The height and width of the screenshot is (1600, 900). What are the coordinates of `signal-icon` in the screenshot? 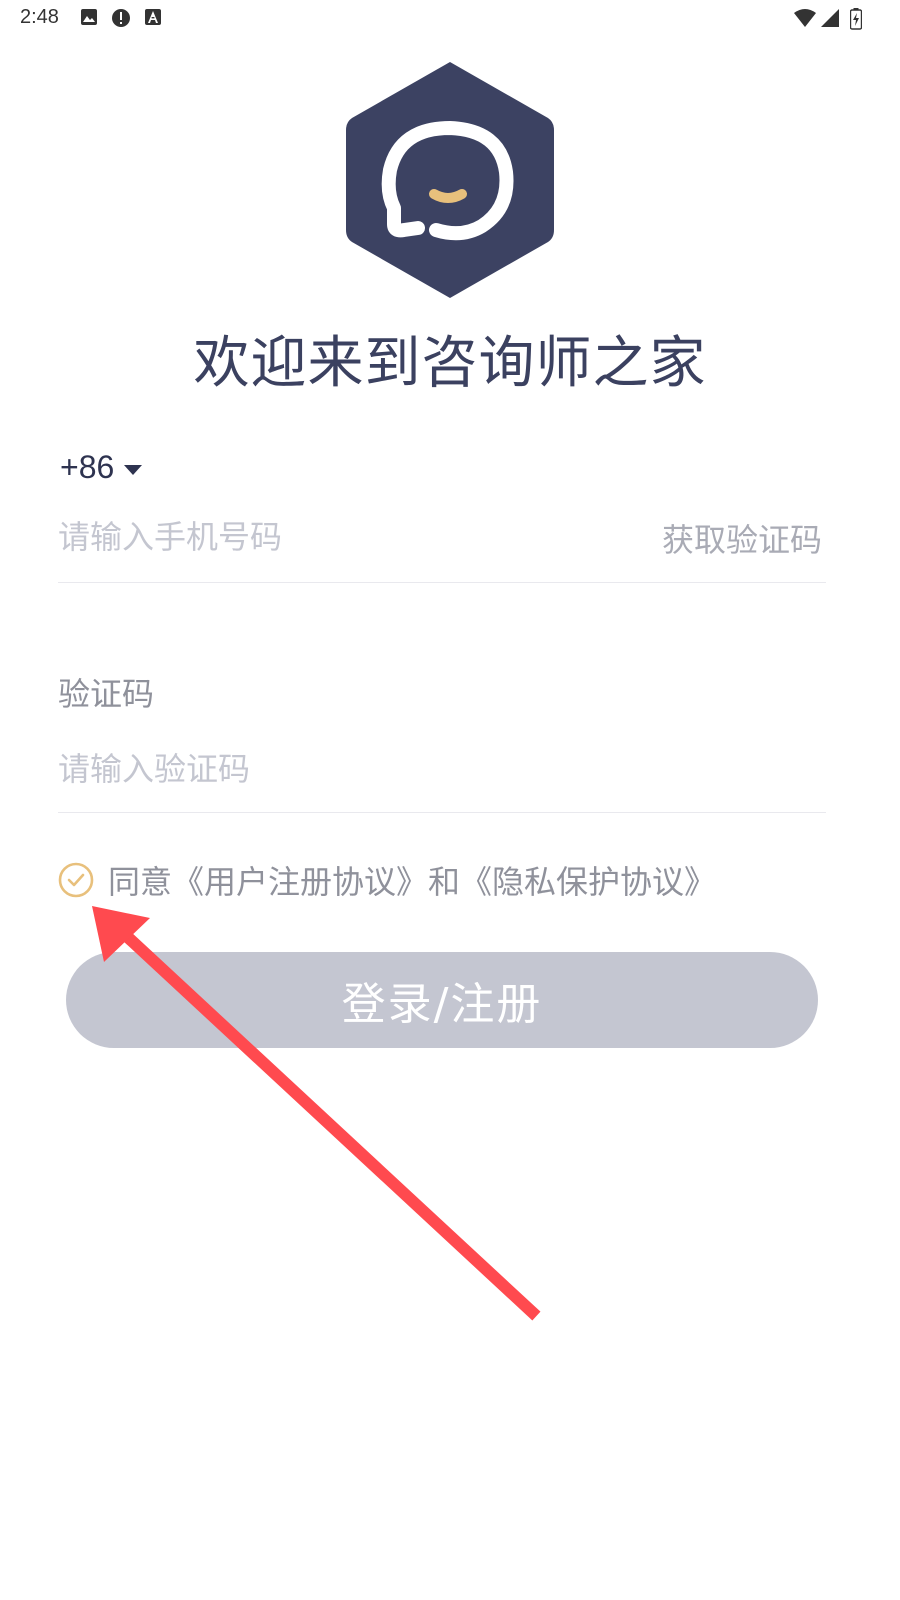 It's located at (830, 18).